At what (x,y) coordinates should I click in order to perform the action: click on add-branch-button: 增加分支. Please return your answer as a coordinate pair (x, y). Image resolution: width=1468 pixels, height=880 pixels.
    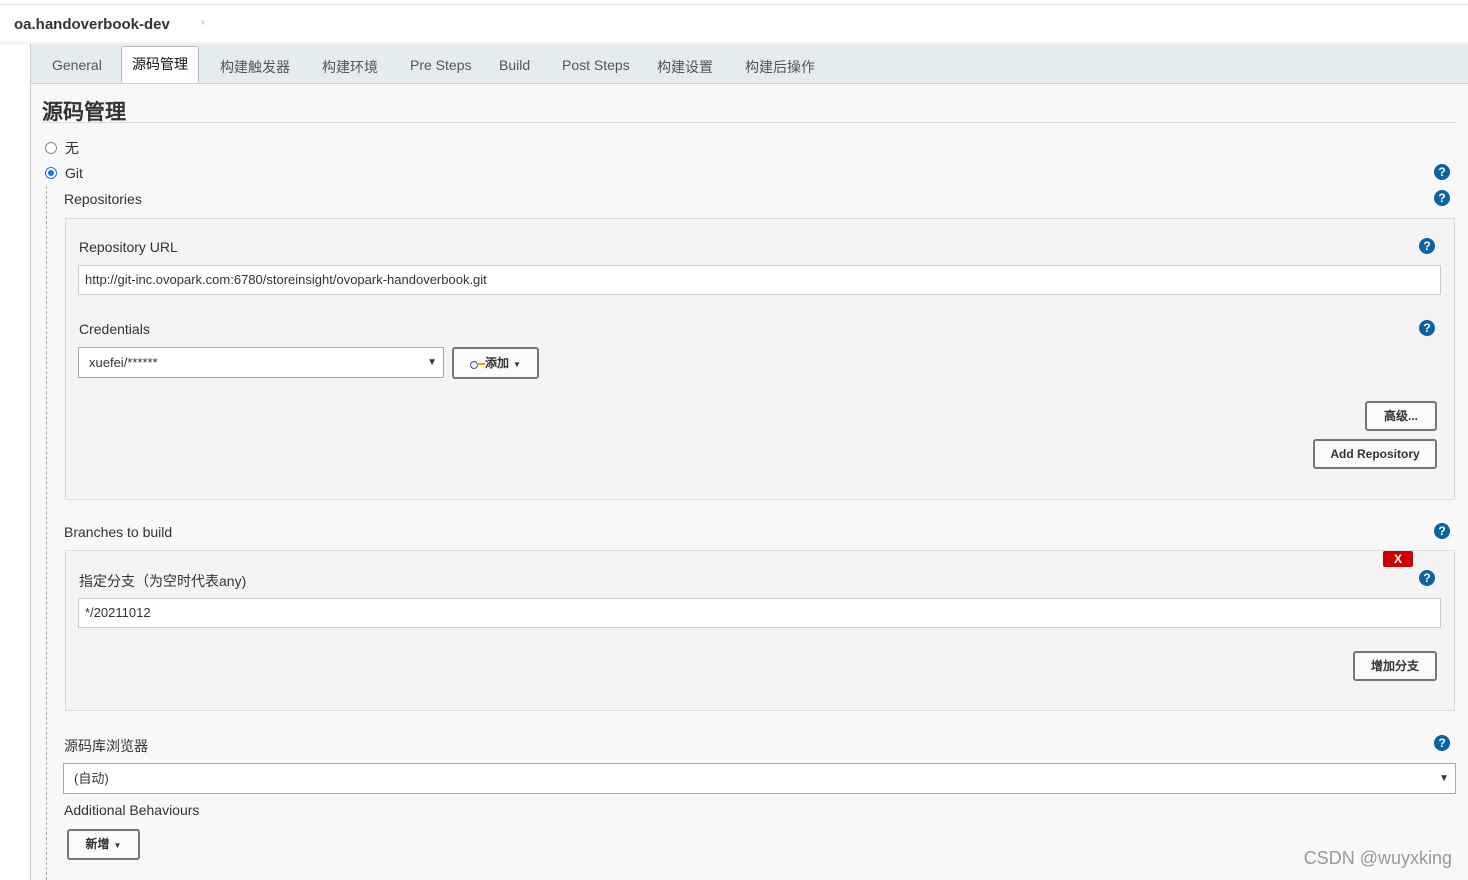
    Looking at the image, I should click on (1395, 666).